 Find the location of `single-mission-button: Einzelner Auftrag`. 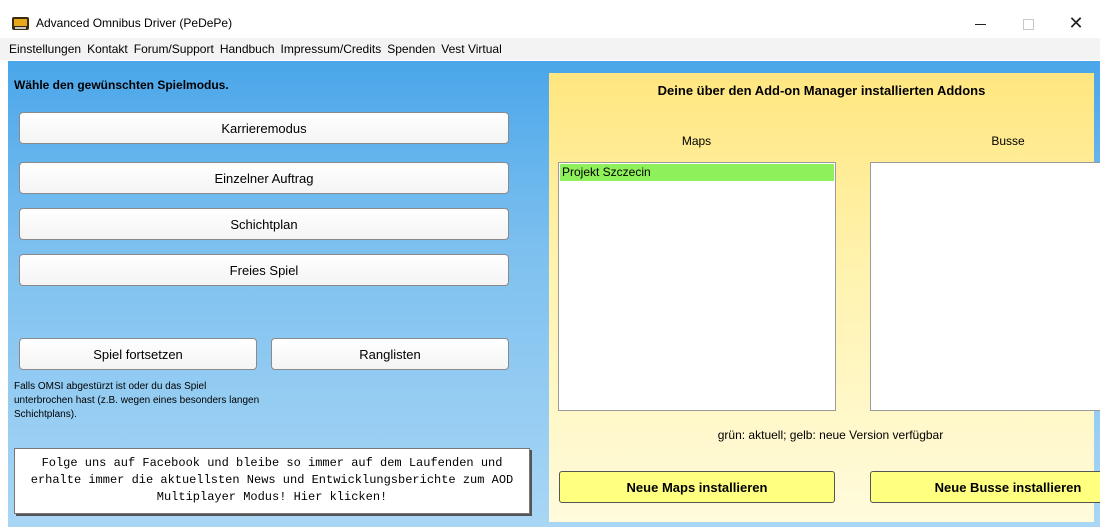

single-mission-button: Einzelner Auftrag is located at coordinates (264, 178).